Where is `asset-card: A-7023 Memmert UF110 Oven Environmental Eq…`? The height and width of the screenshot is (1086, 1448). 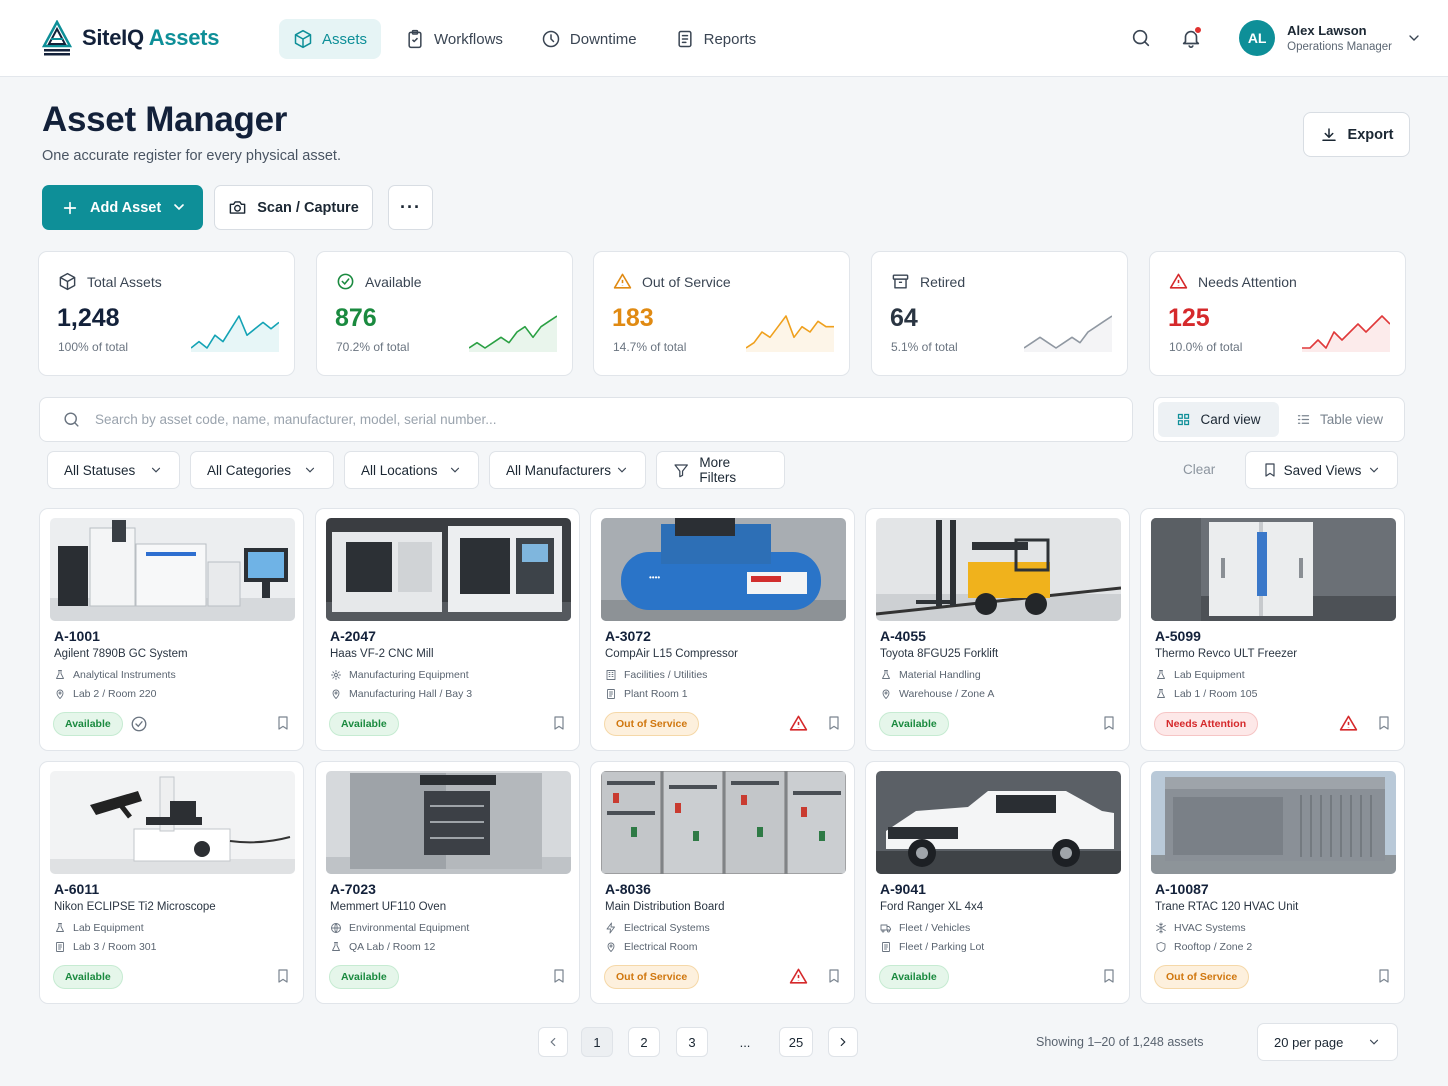
asset-card: A-7023 Memmert UF110 Oven Environmental Eq… is located at coordinates (447, 882).